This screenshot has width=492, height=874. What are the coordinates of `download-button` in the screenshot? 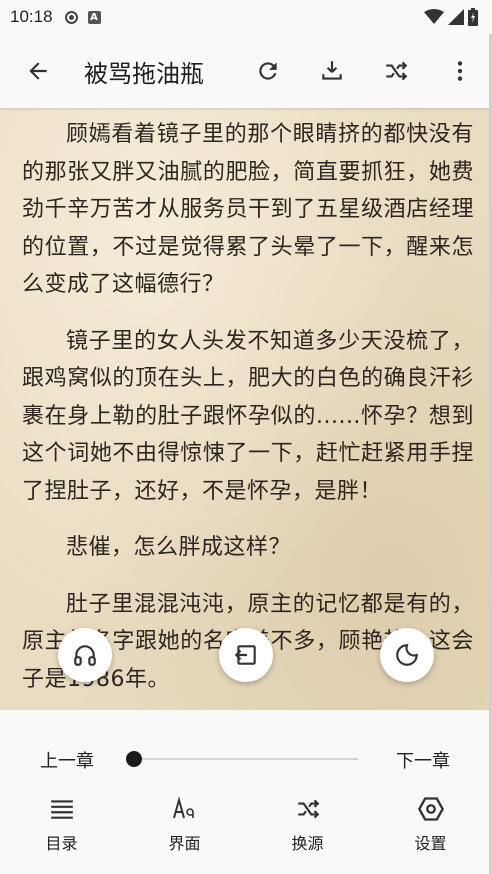 It's located at (332, 71).